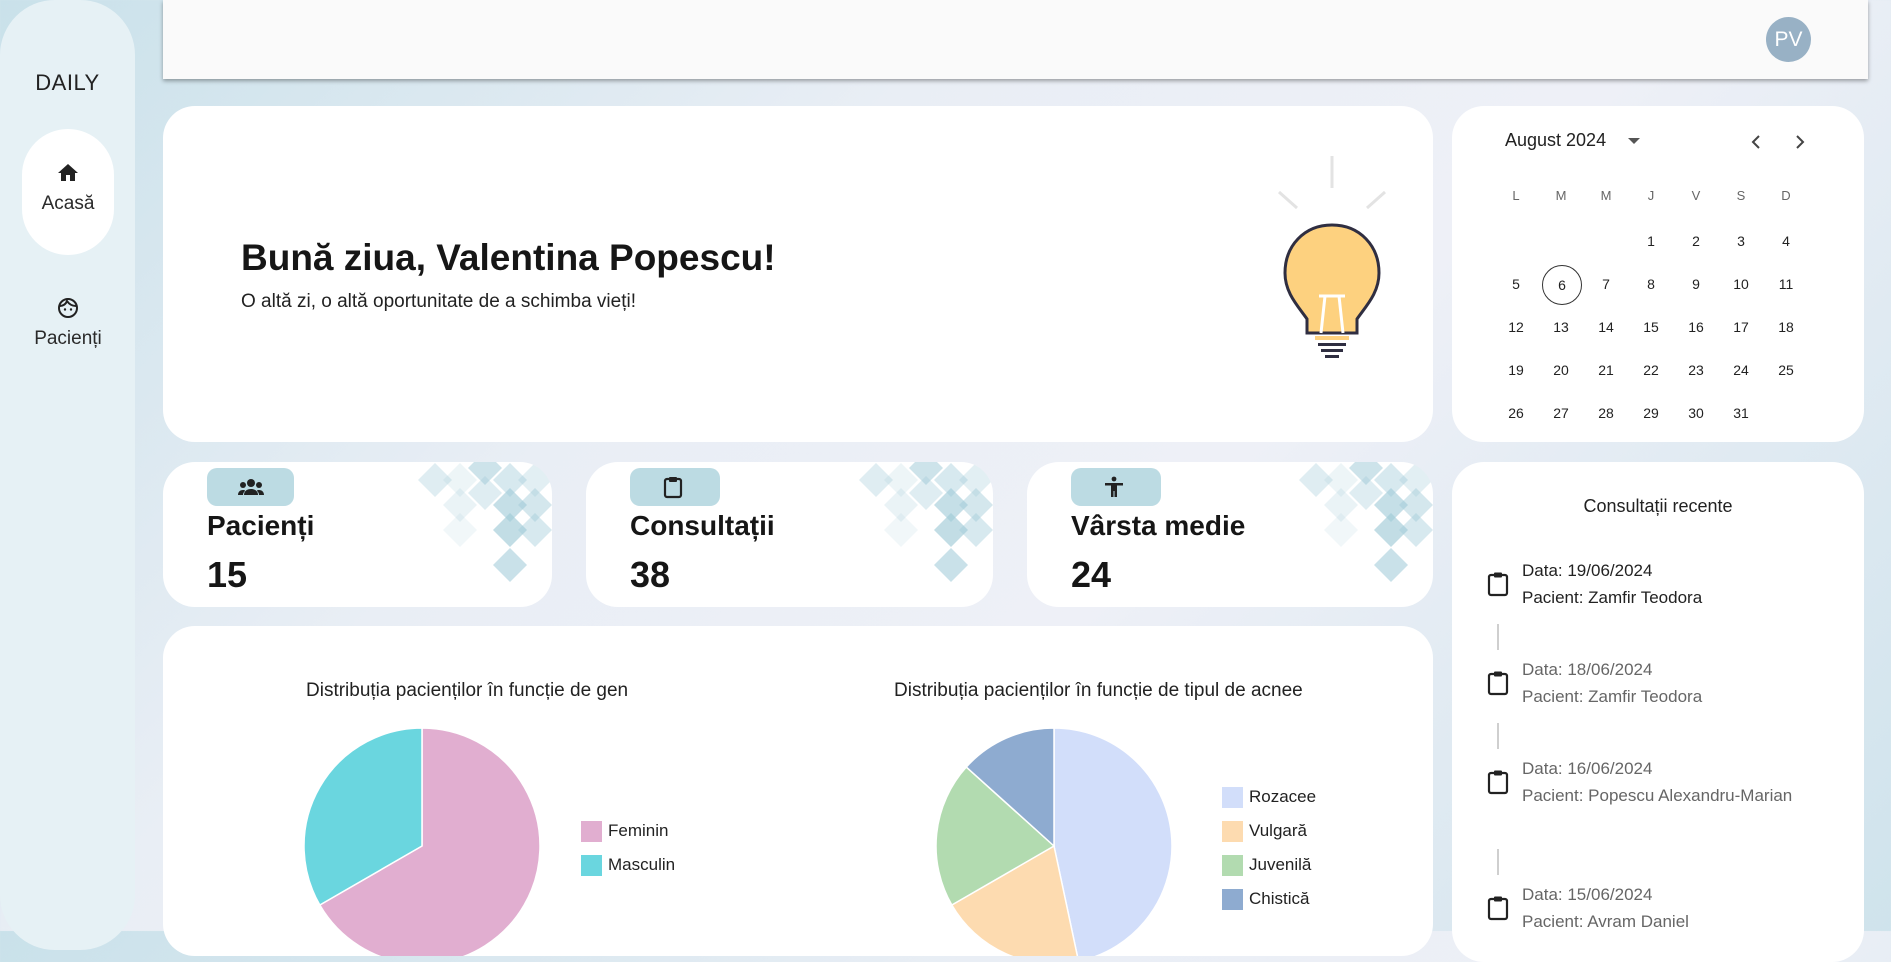 The height and width of the screenshot is (962, 1891). What do you see at coordinates (1158, 525) in the screenshot?
I see `stat-title: Vârsta medie` at bounding box center [1158, 525].